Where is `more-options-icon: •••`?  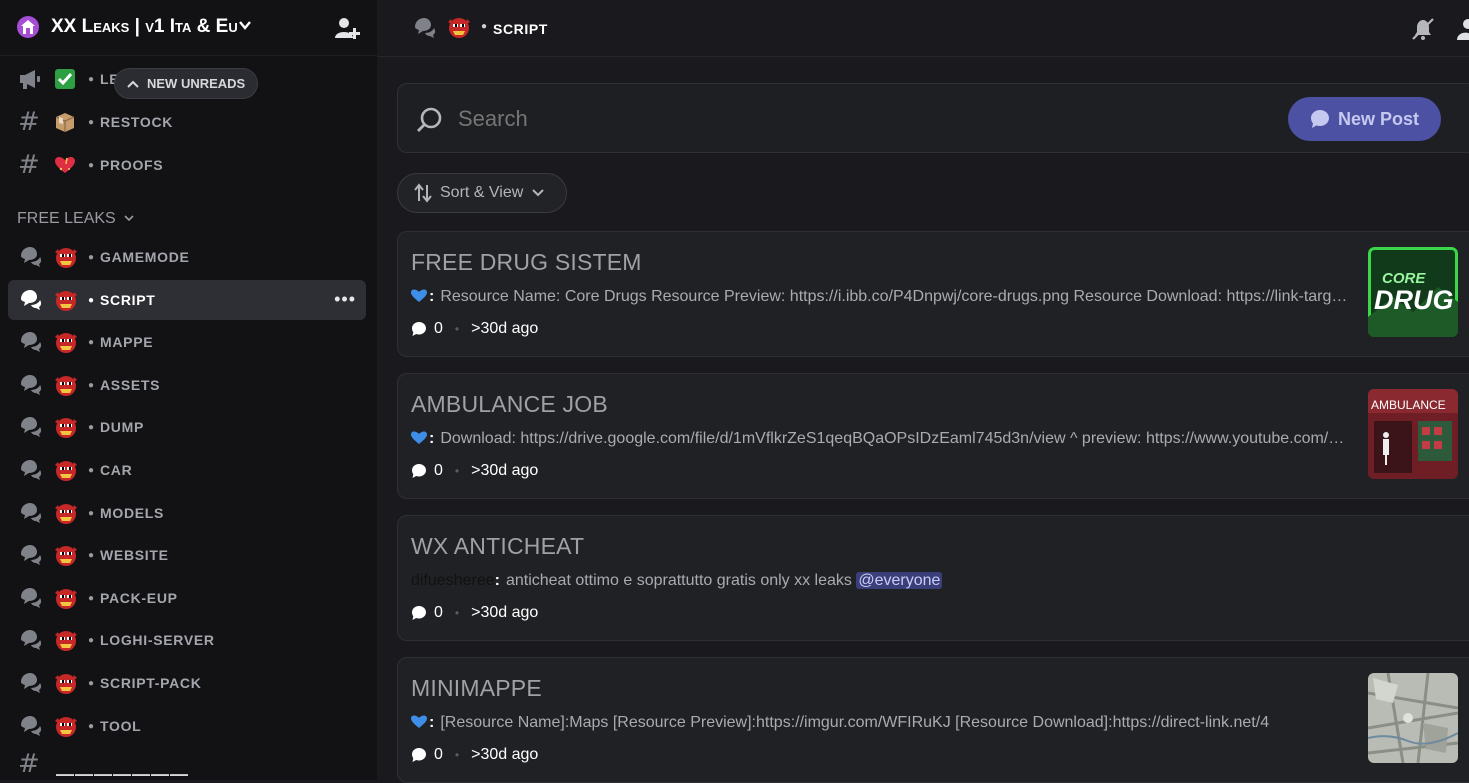 more-options-icon: ••• is located at coordinates (345, 299).